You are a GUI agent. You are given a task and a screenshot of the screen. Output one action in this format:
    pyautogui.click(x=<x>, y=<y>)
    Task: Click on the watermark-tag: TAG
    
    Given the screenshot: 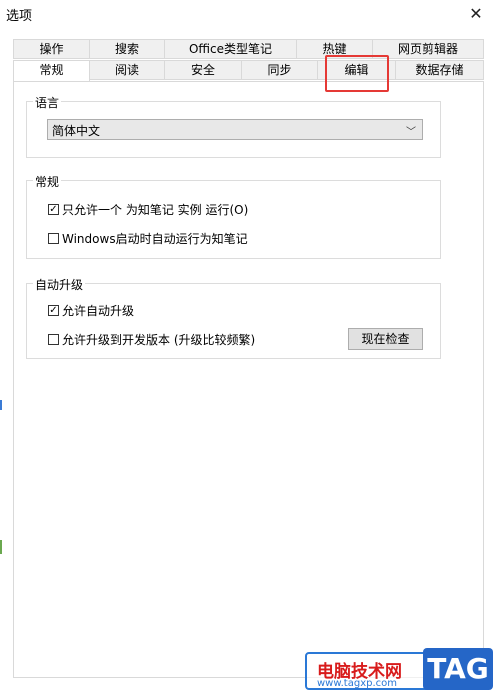 What is the action you would take?
    pyautogui.click(x=458, y=669)
    